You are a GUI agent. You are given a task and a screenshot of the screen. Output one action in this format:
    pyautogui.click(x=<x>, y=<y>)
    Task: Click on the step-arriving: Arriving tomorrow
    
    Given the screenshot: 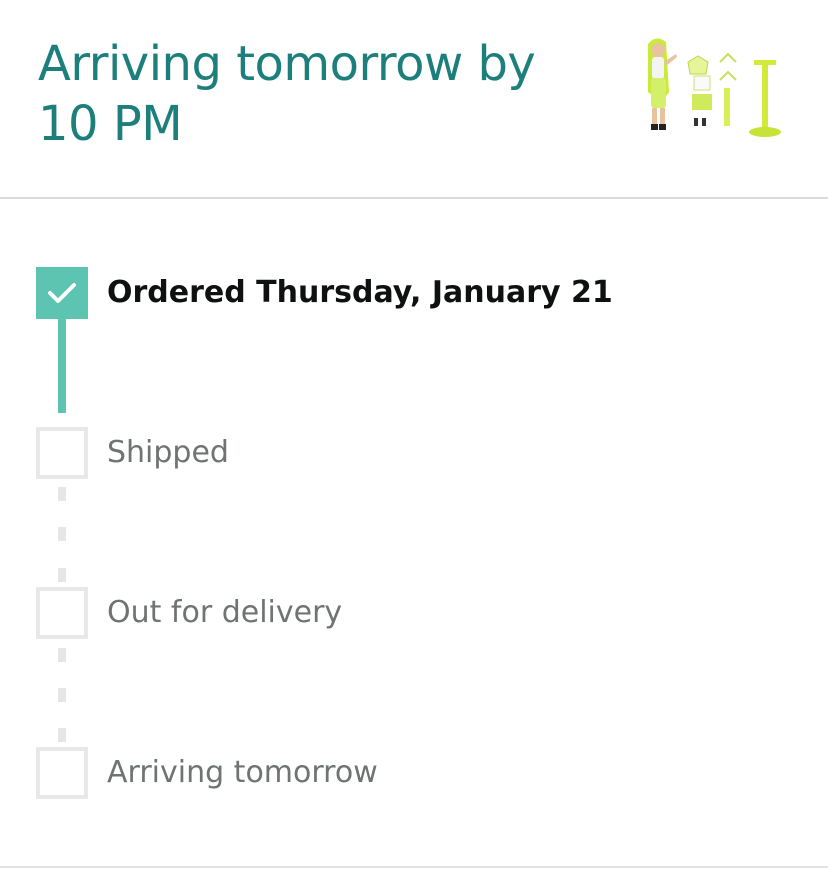 What is the action you would take?
    pyautogui.click(x=416, y=773)
    